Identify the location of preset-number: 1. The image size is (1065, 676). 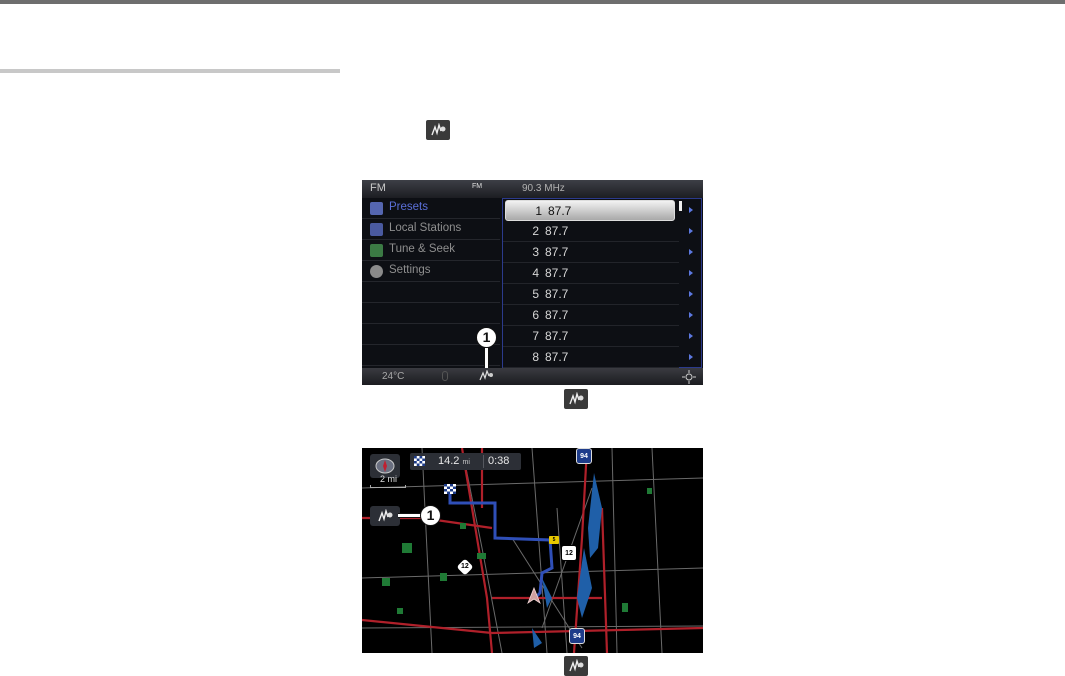
(538, 211).